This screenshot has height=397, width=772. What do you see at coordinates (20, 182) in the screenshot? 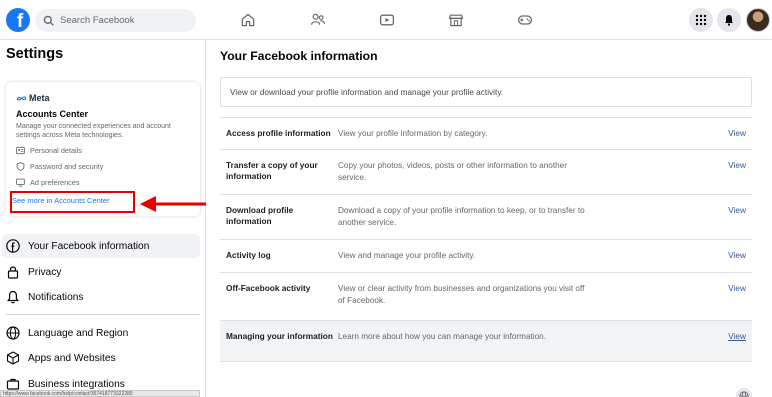
I see `monitor-icon` at bounding box center [20, 182].